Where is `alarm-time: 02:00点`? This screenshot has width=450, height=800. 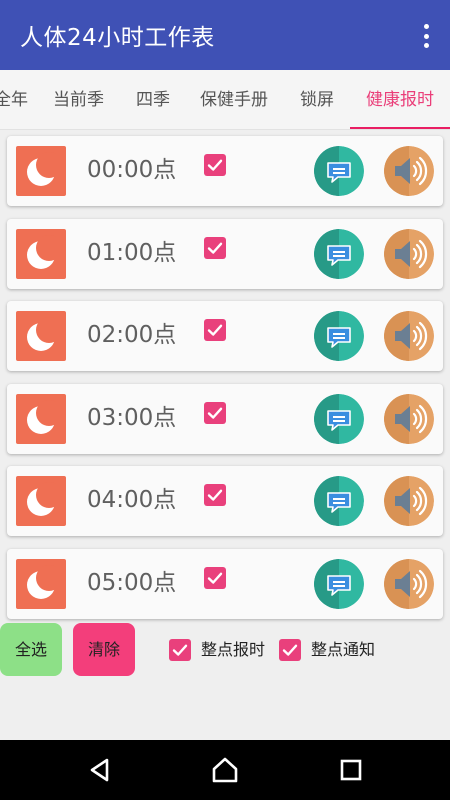
alarm-time: 02:00点 is located at coordinates (132, 335).